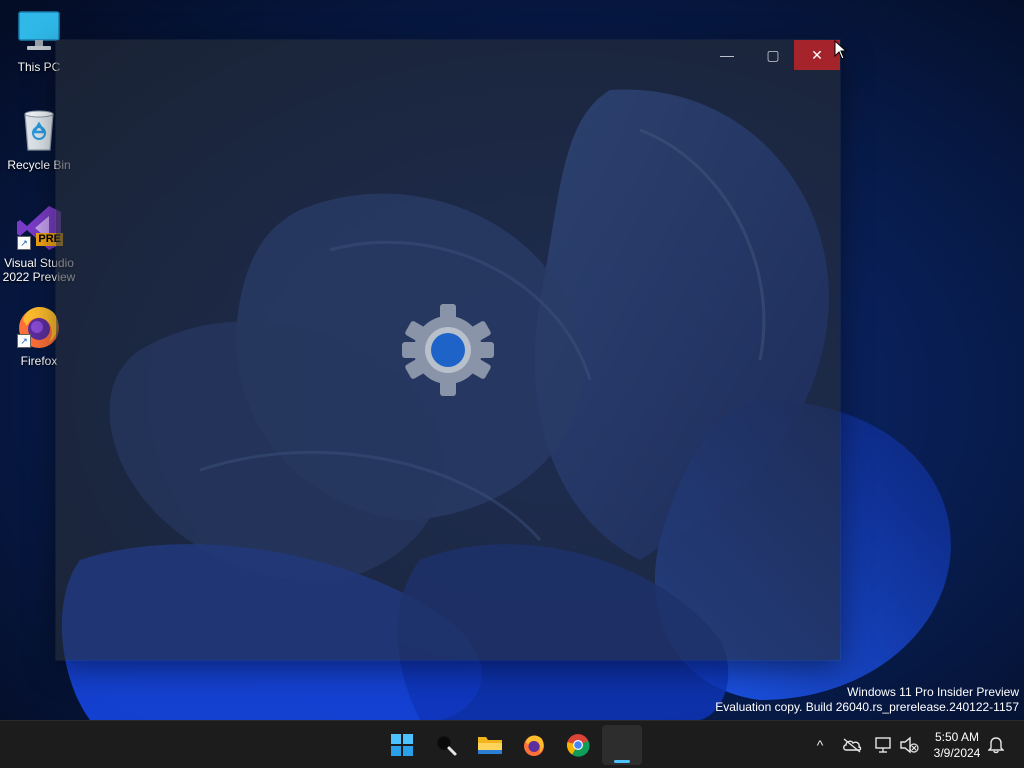 The width and height of the screenshot is (1024, 768). I want to click on volume-muted-icon, so click(909, 745).